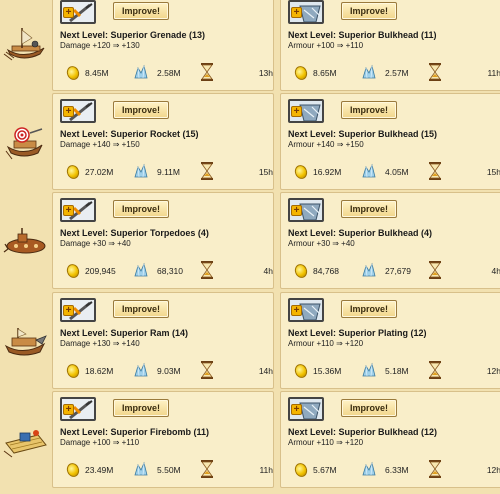  Describe the element at coordinates (495, 271) in the screenshot. I see `time-cost: 4h` at that location.